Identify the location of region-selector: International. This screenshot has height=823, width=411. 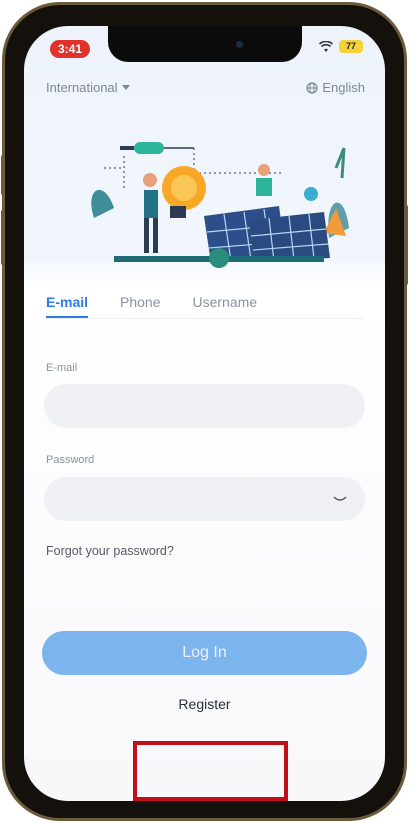
(88, 87).